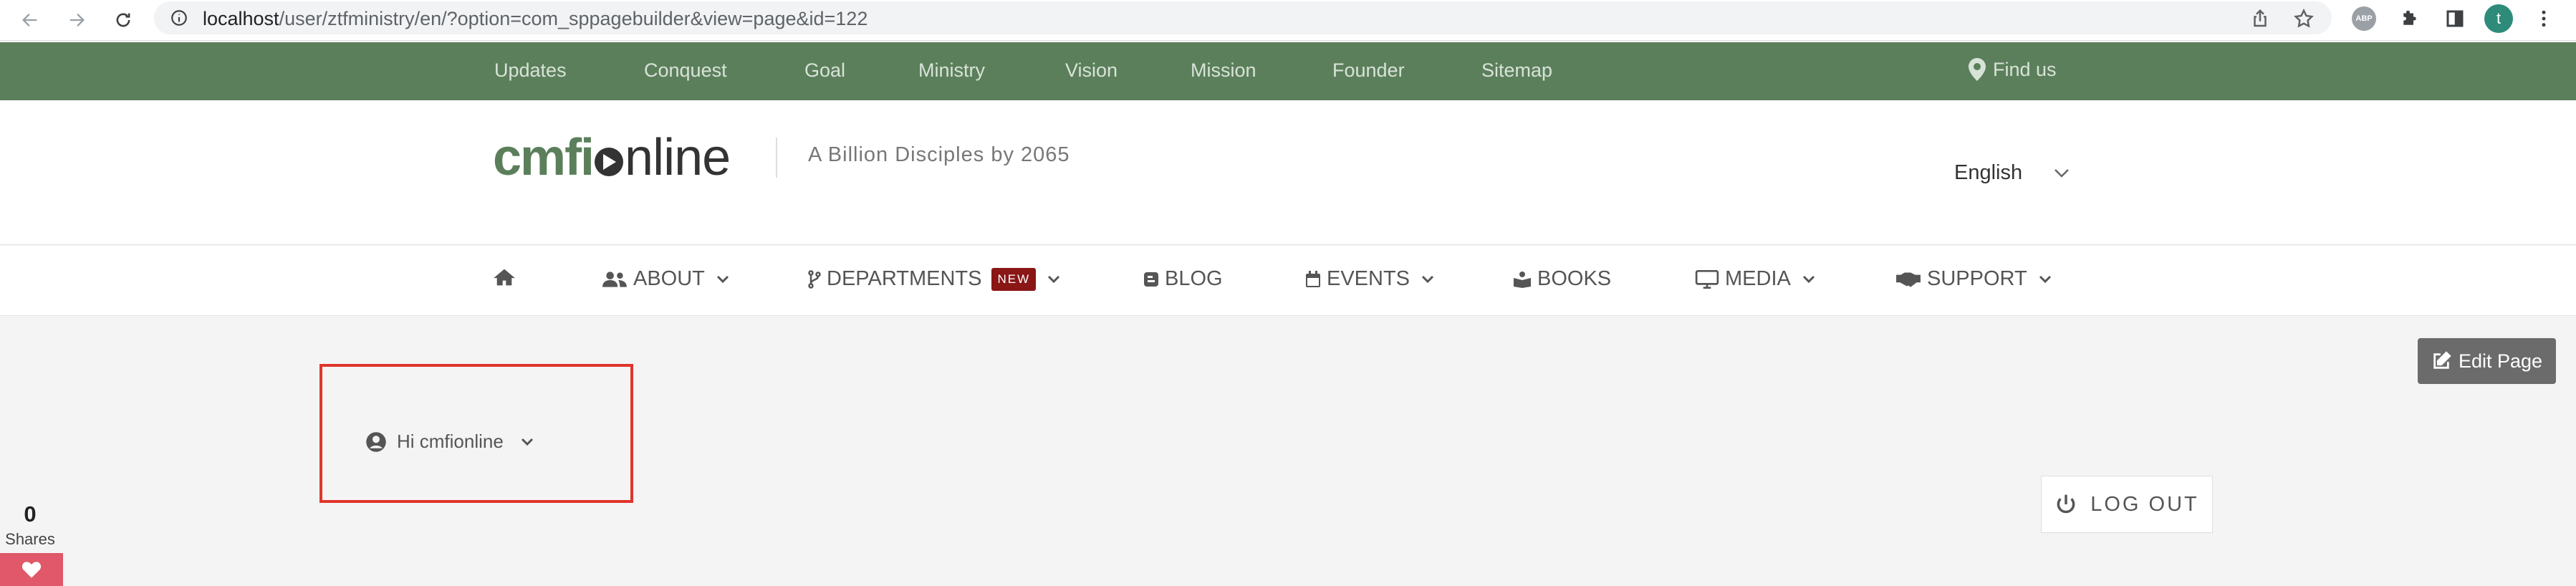 This screenshot has height=586, width=2576. What do you see at coordinates (1908, 279) in the screenshot?
I see `handshake-icon` at bounding box center [1908, 279].